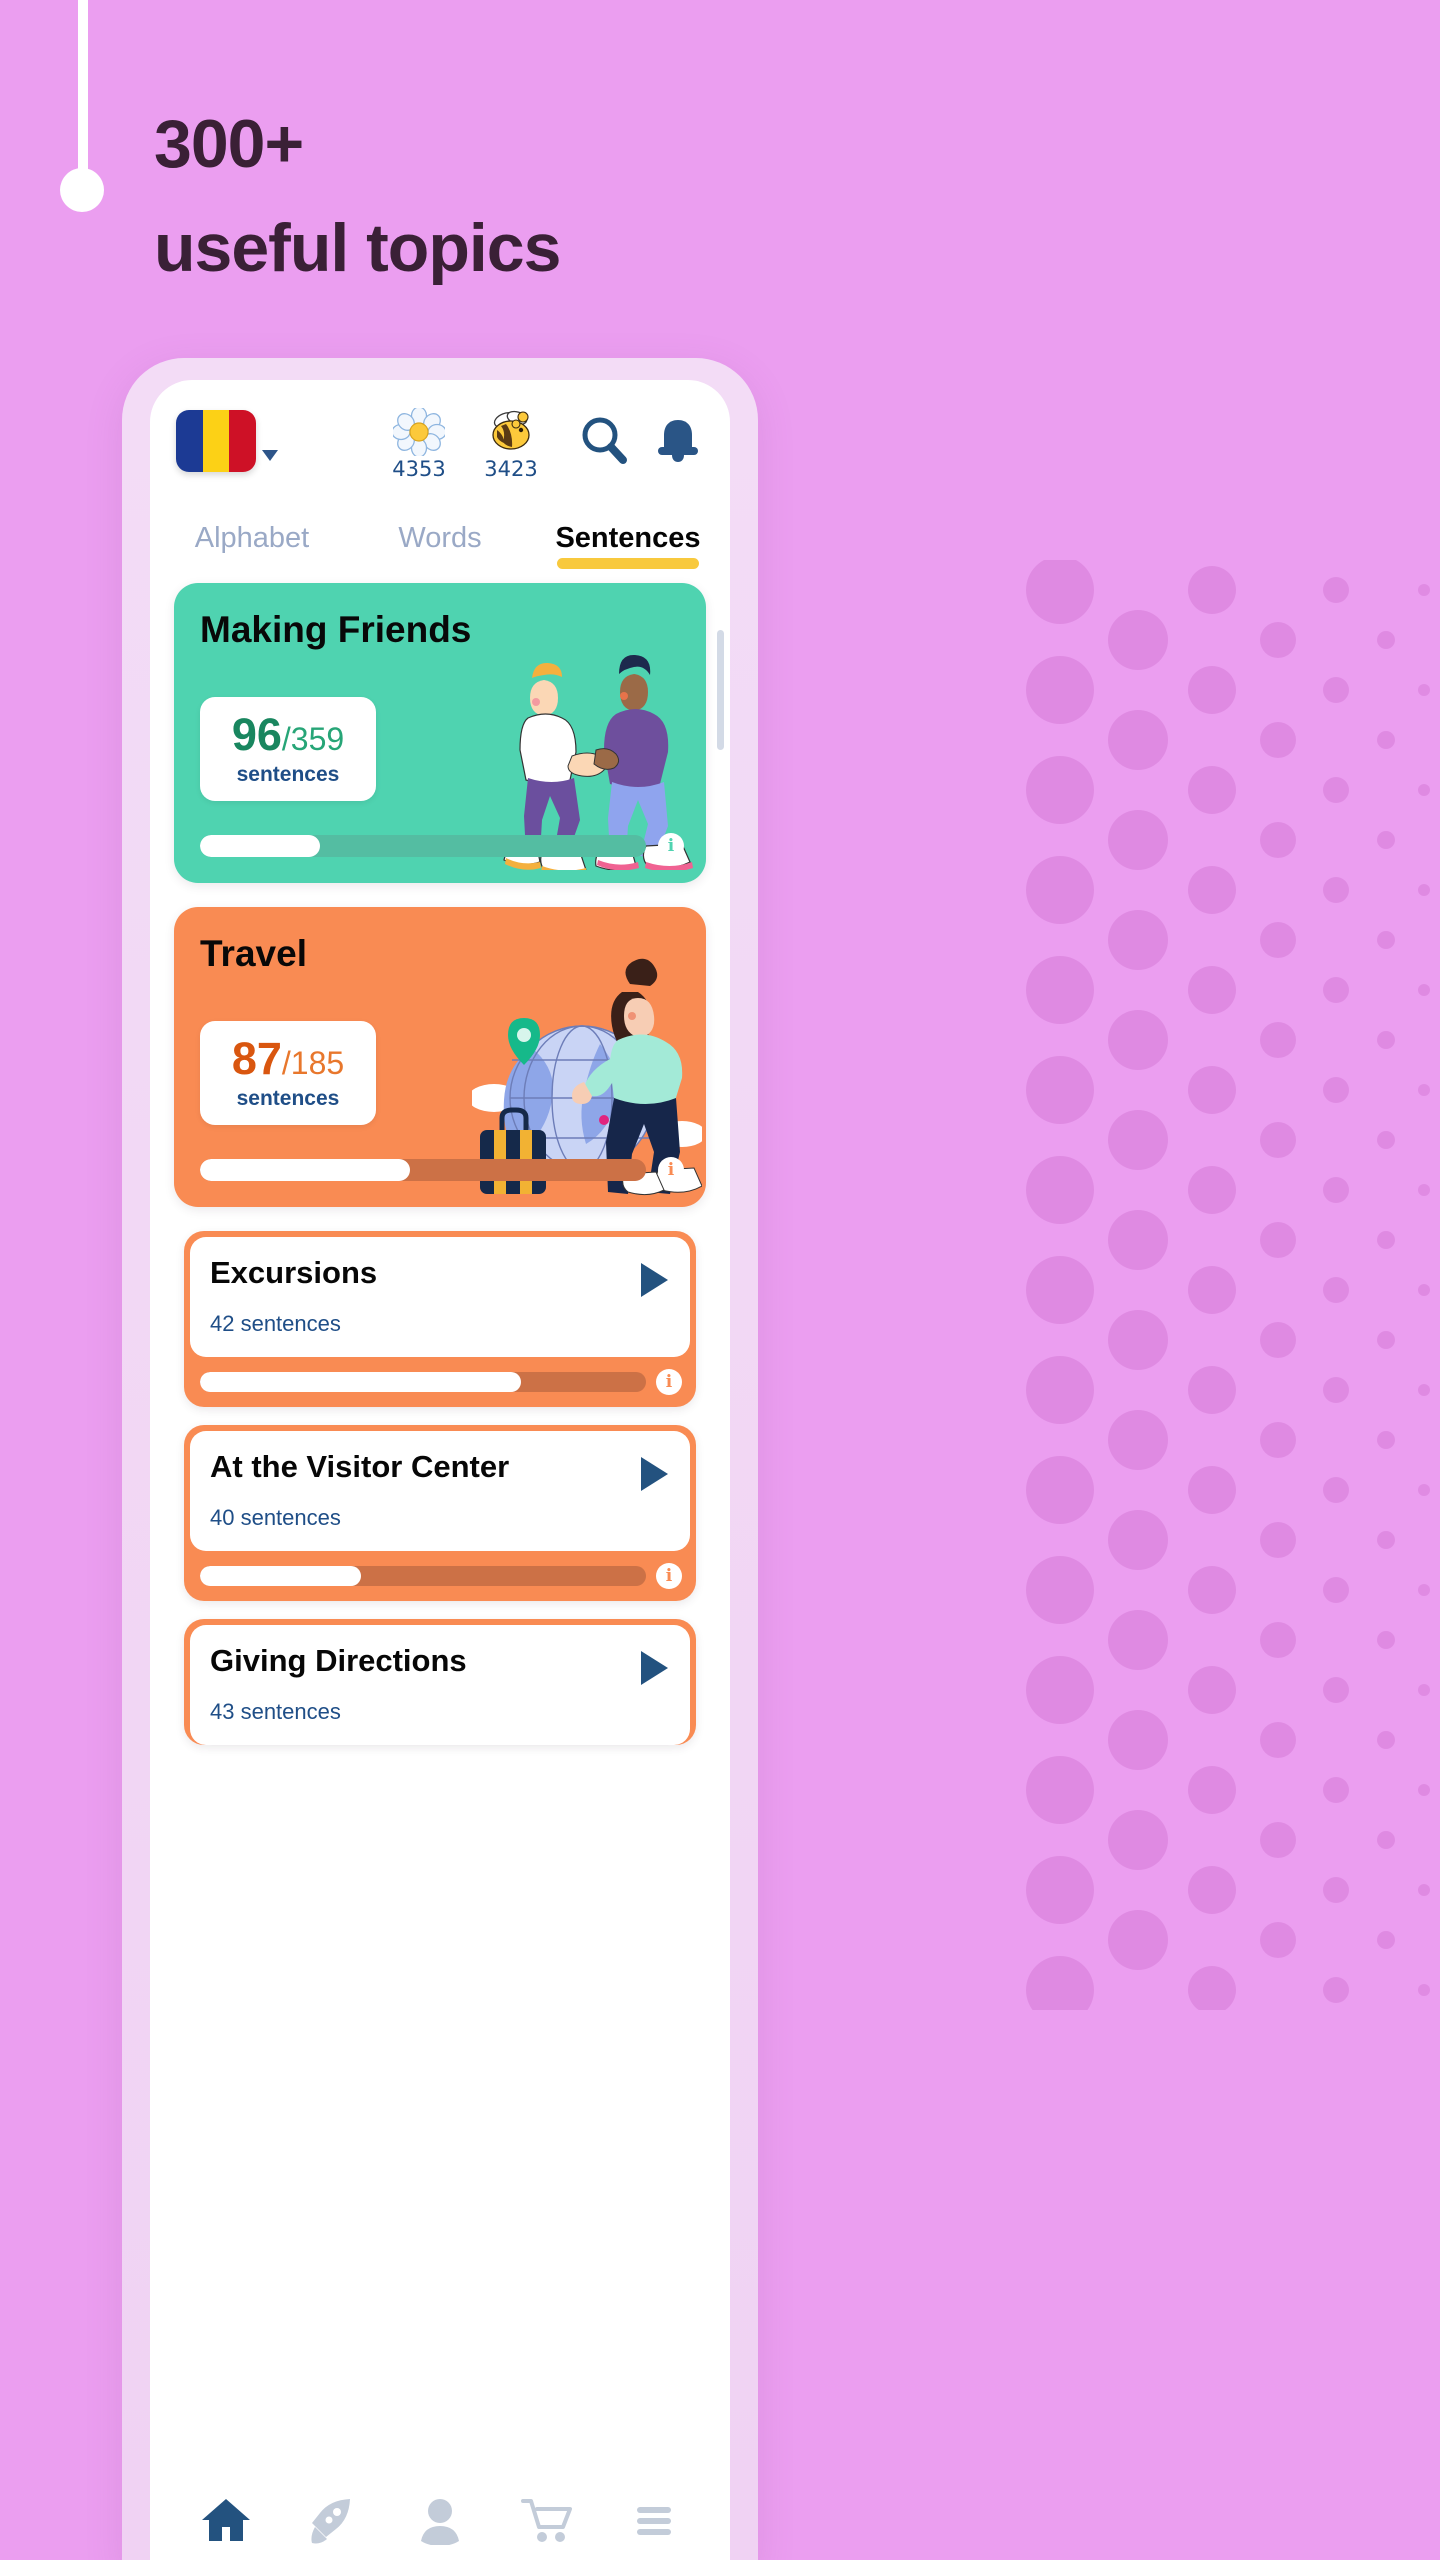 This screenshot has height=2560, width=1440. Describe the element at coordinates (336, 629) in the screenshot. I see `topic-title: Making Friends` at that location.